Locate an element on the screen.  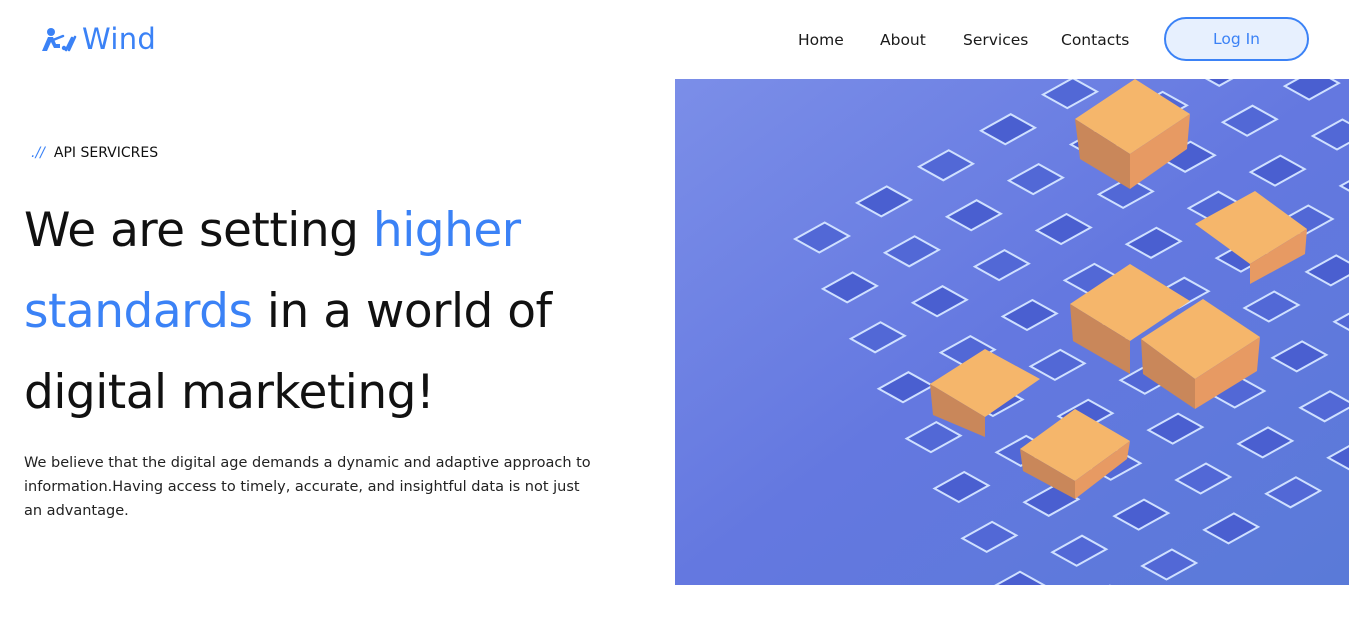
section-eyebrow: .// API SERVICRES is located at coordinates (94, 153).